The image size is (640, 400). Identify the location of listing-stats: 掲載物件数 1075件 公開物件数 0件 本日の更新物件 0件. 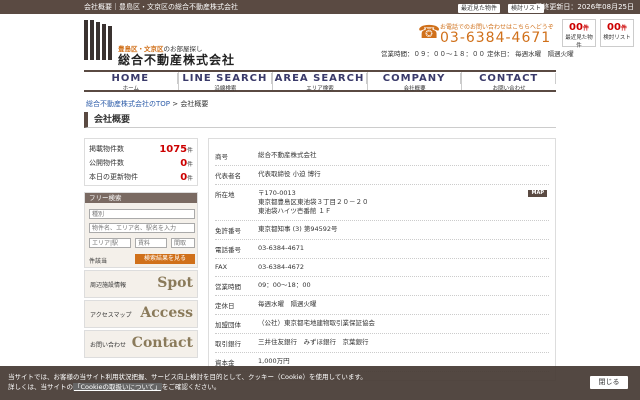
(141, 162).